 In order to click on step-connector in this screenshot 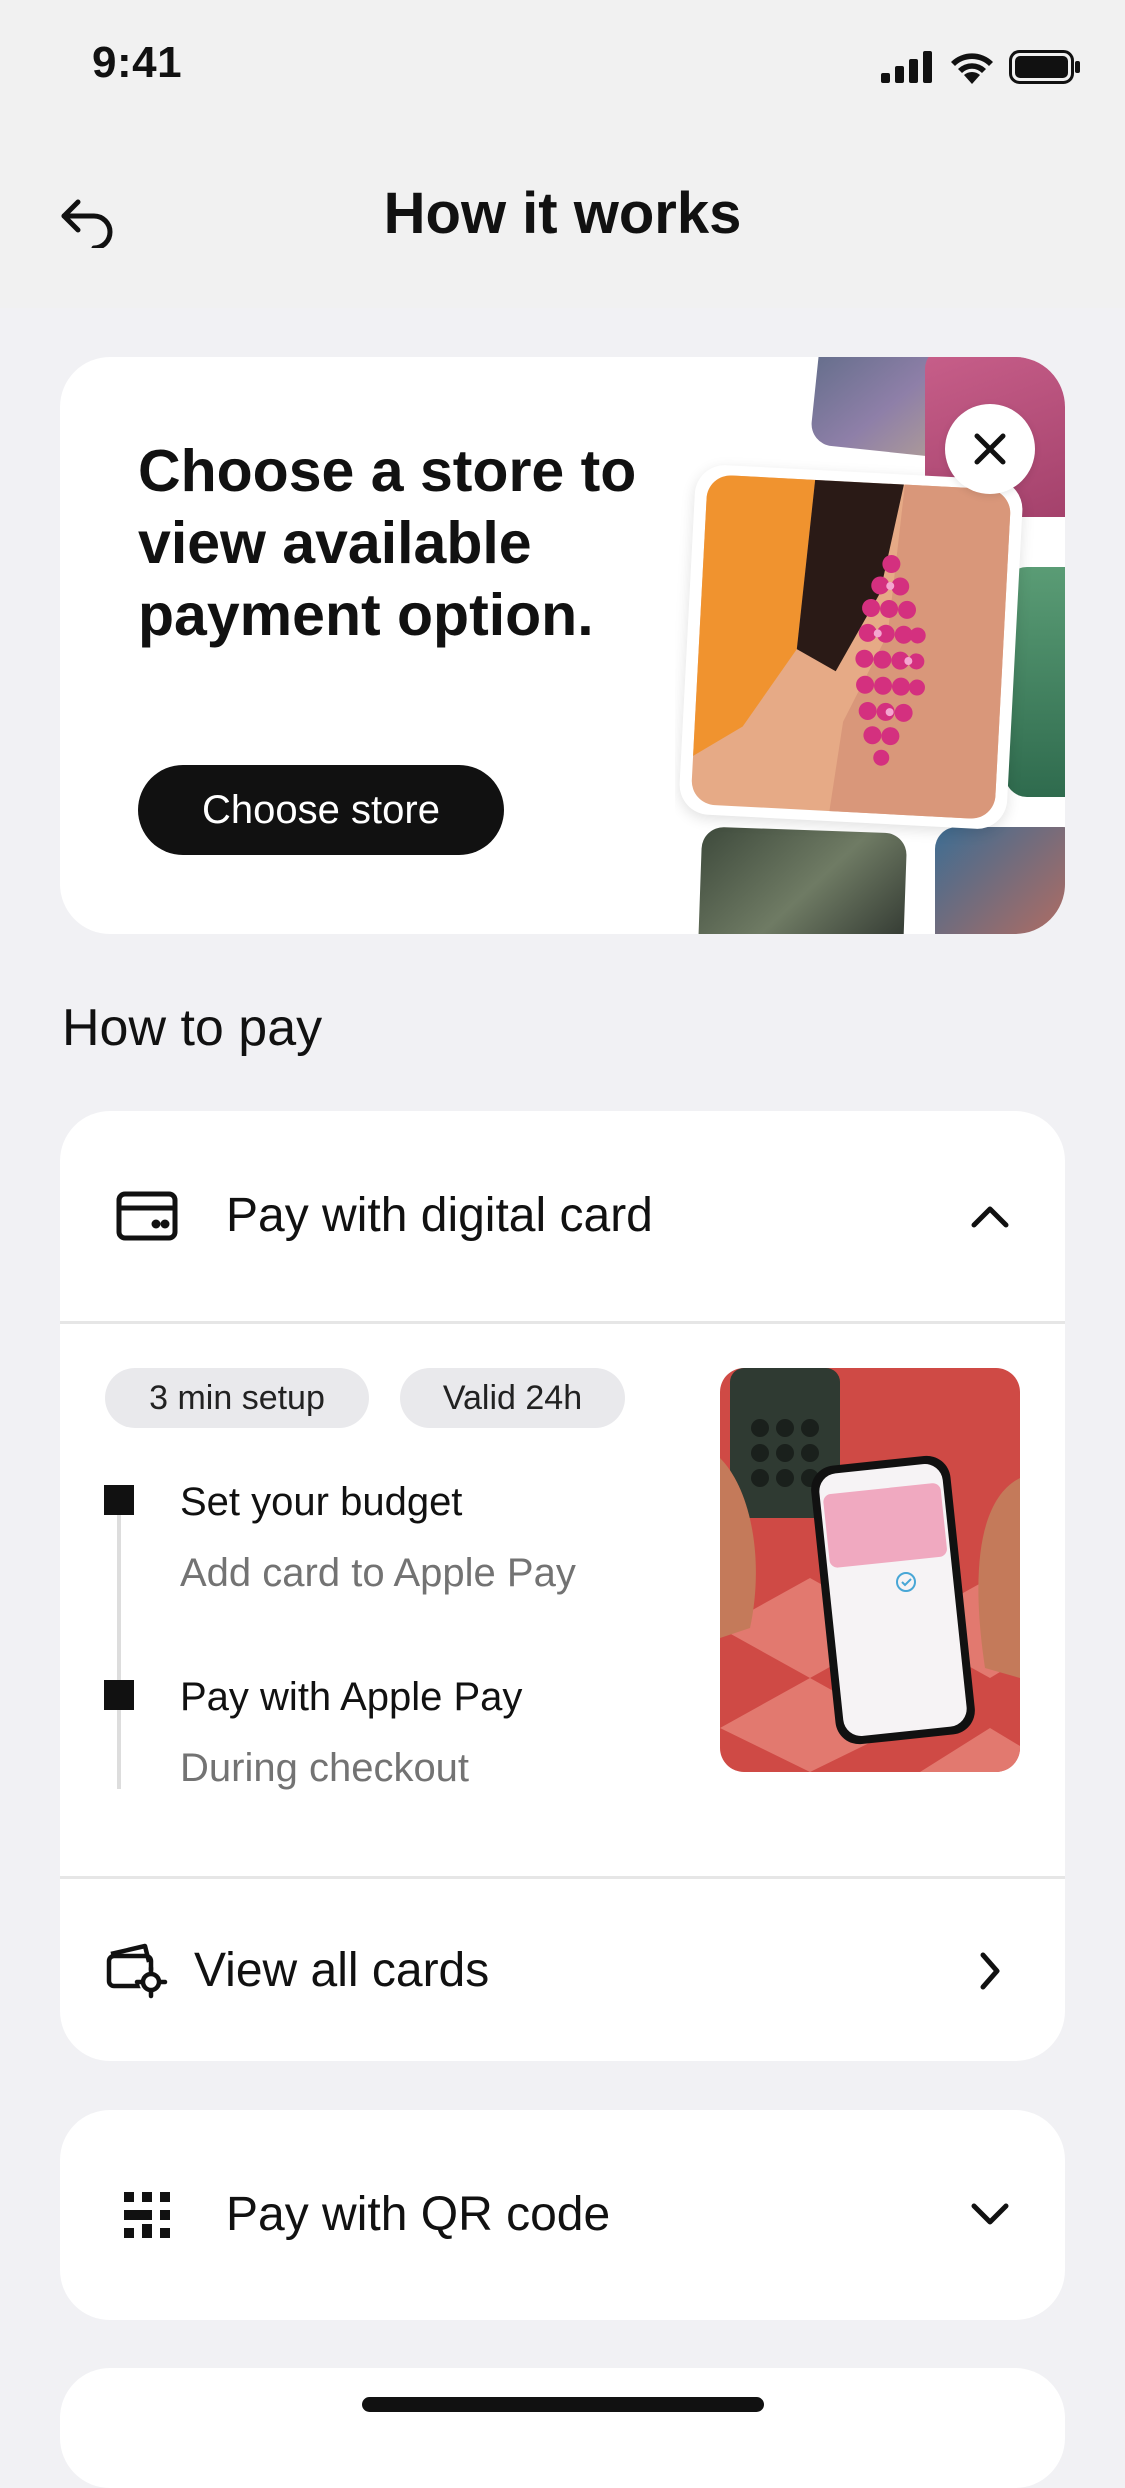, I will do `click(119, 1641)`.